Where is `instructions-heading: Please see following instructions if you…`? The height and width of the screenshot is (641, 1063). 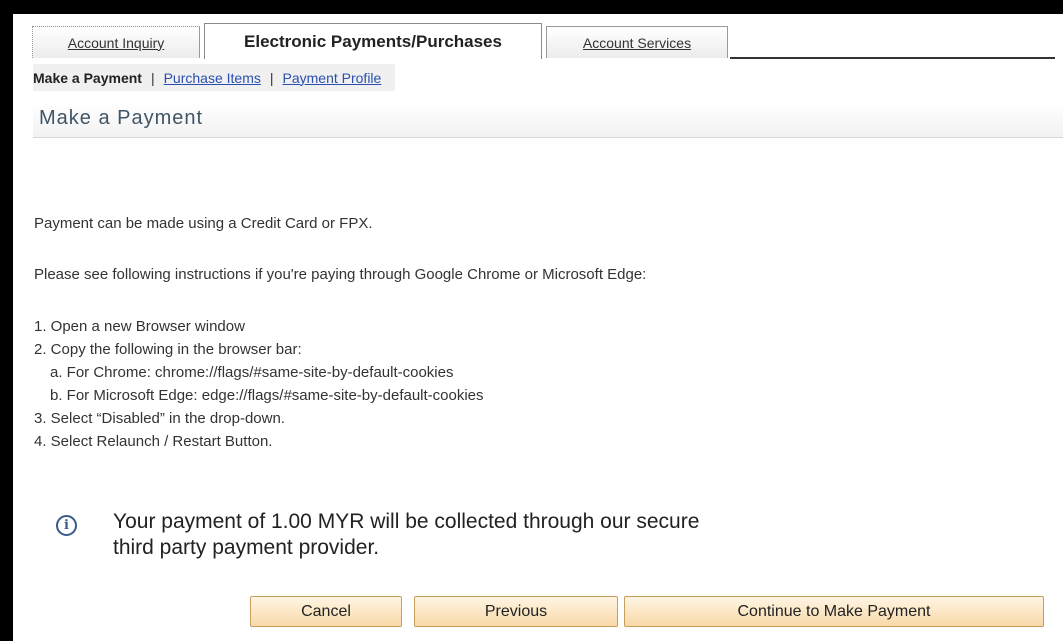 instructions-heading: Please see following instructions if you… is located at coordinates (340, 274).